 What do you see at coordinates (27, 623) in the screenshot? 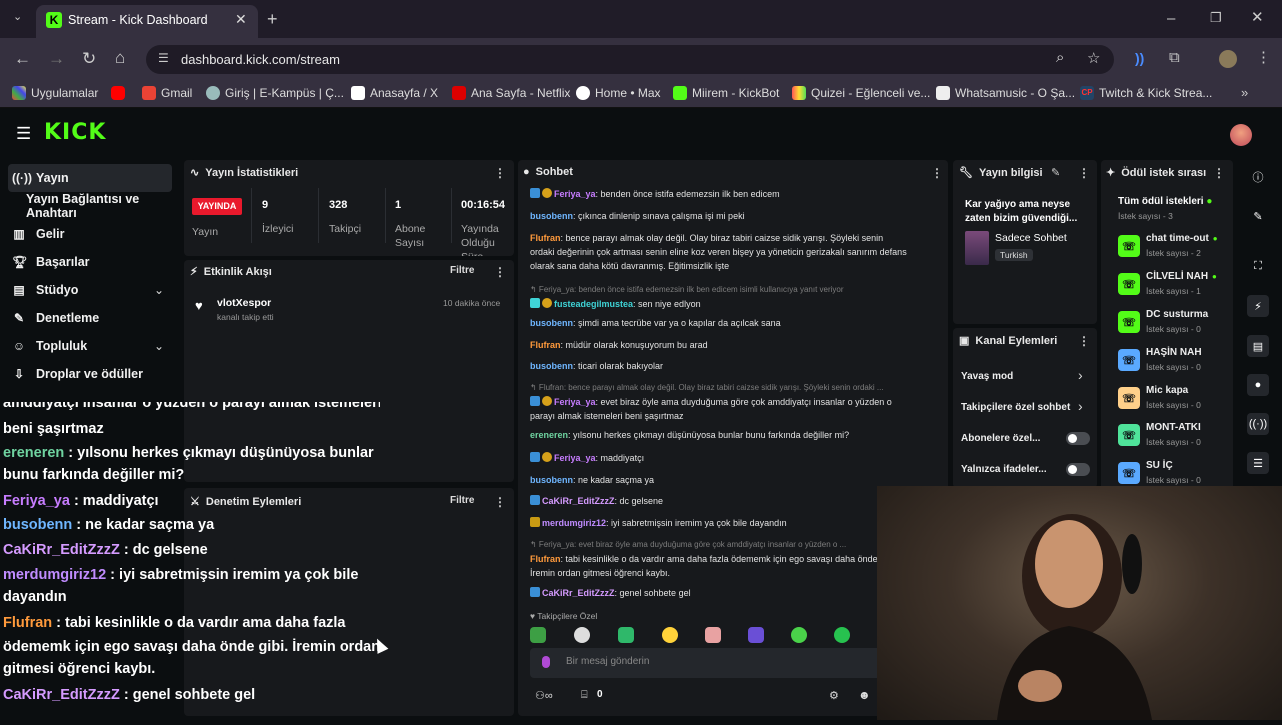
I see `overlay-chat-user: Flufran` at bounding box center [27, 623].